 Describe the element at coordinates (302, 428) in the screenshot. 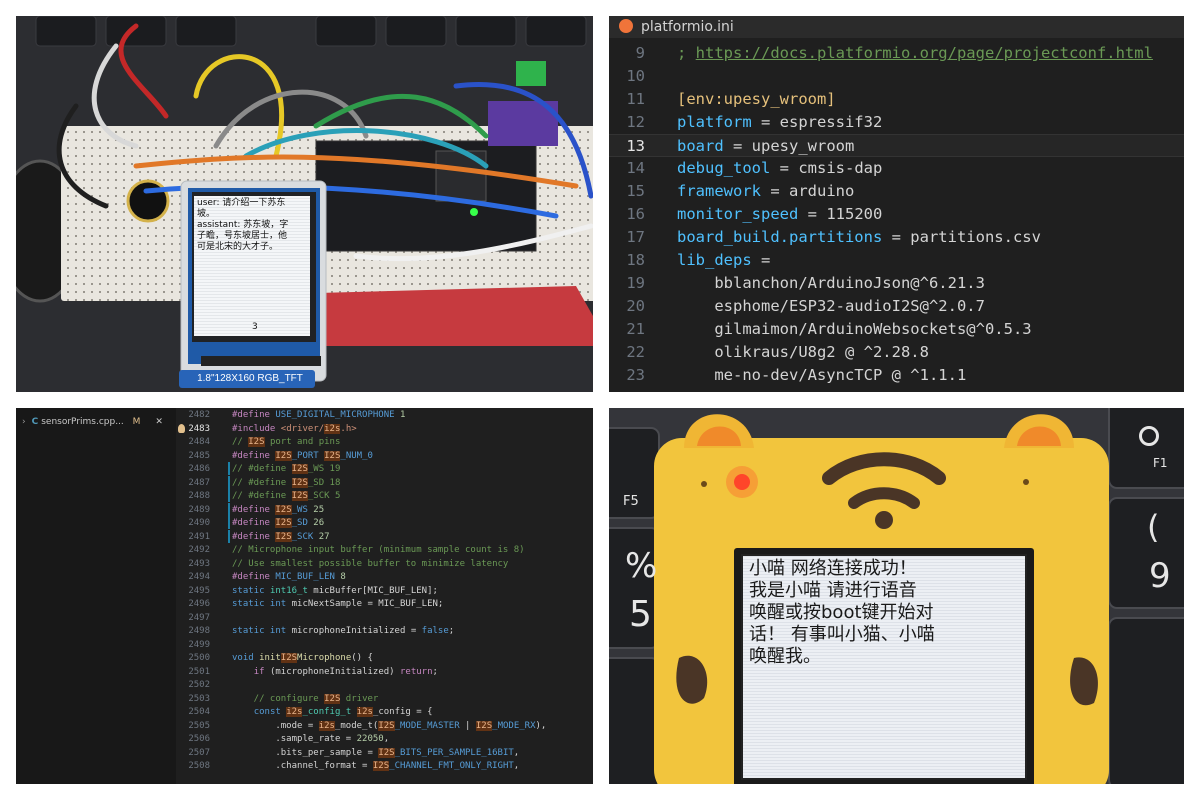

I see `code-token: <driver/` at that location.